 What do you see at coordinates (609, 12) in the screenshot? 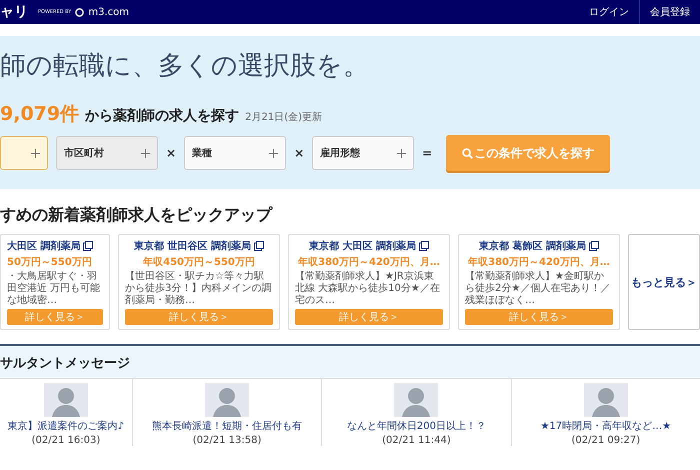
I see `nav-link: ログイン` at bounding box center [609, 12].